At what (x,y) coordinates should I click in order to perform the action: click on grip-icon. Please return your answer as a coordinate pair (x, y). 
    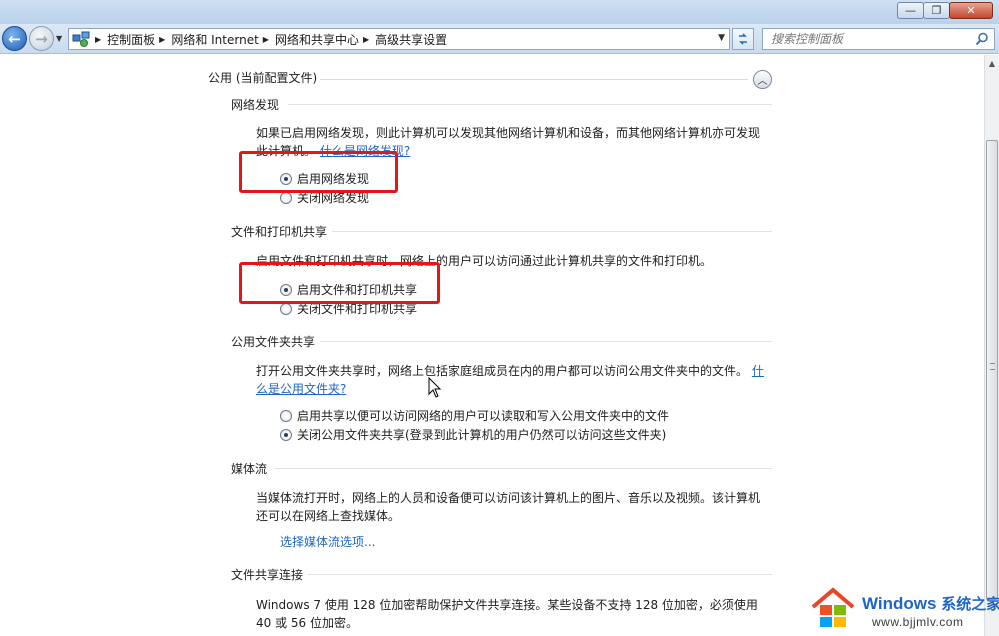
    Looking at the image, I should click on (992, 366).